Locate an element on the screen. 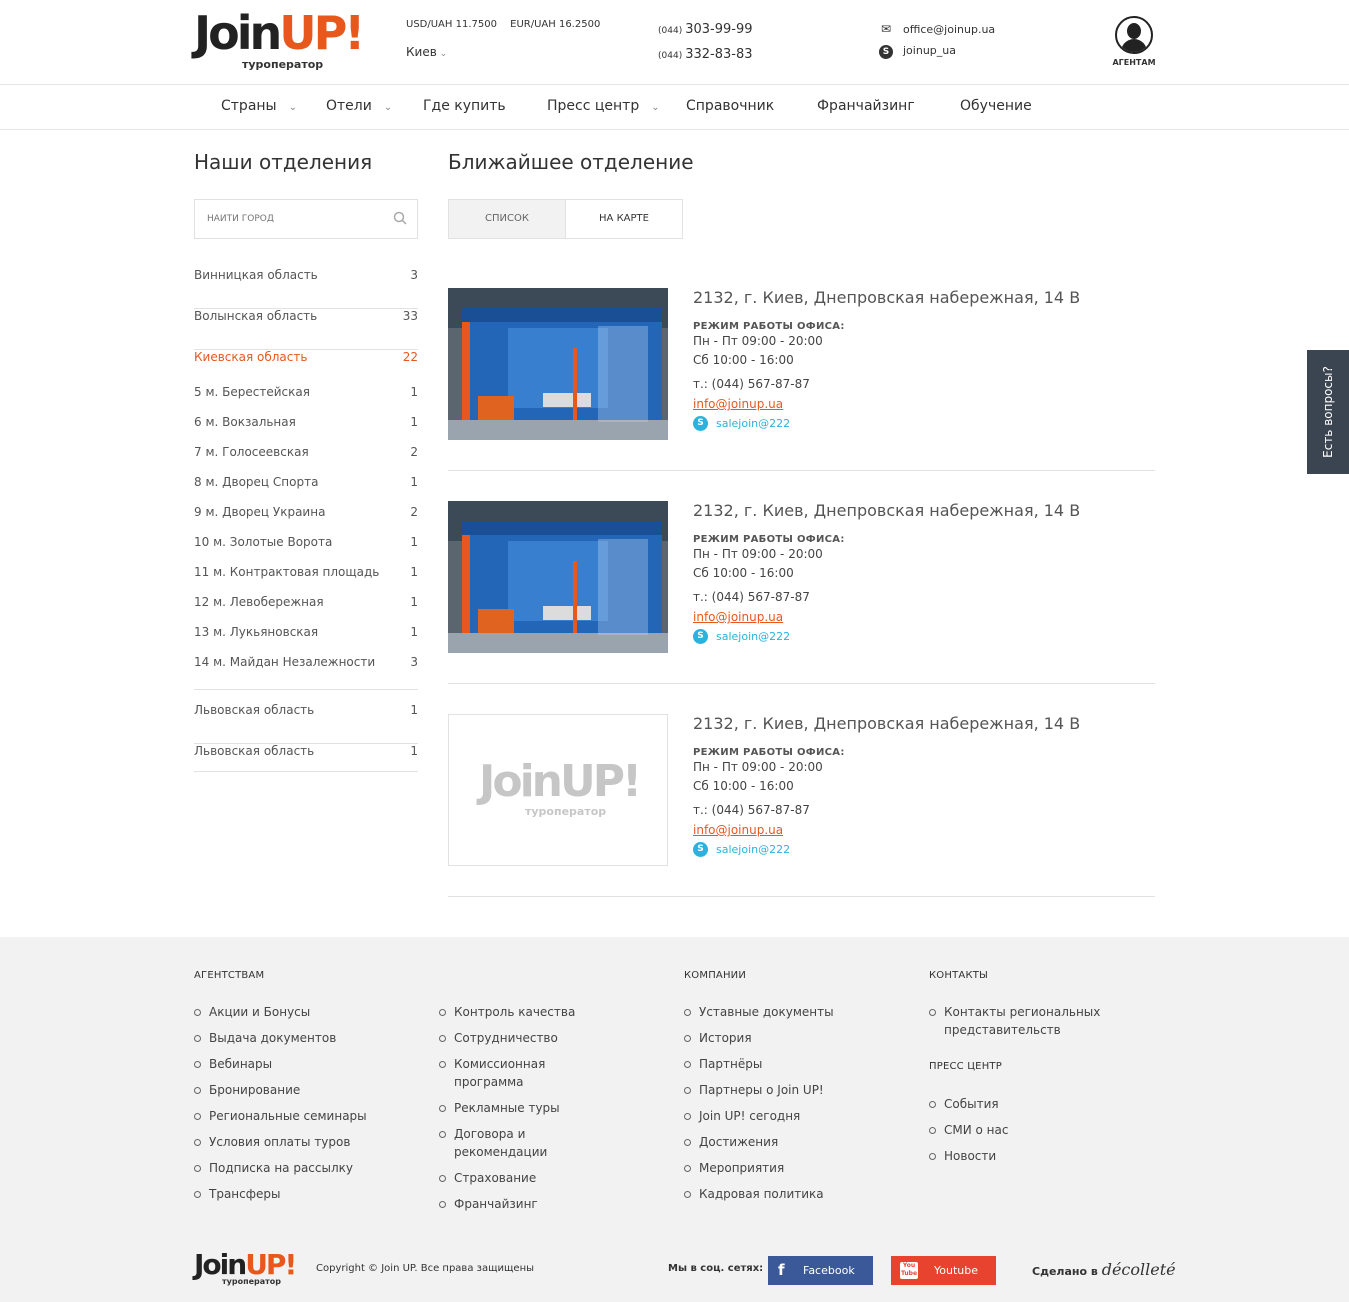 The width and height of the screenshot is (1349, 1302). questions-tab: Есть вопросы? is located at coordinates (1328, 412).